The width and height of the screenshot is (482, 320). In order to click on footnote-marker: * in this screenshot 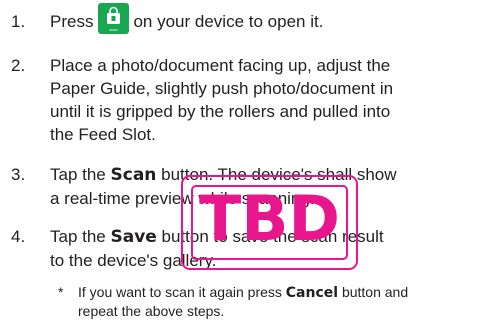, I will do `click(61, 292)`.